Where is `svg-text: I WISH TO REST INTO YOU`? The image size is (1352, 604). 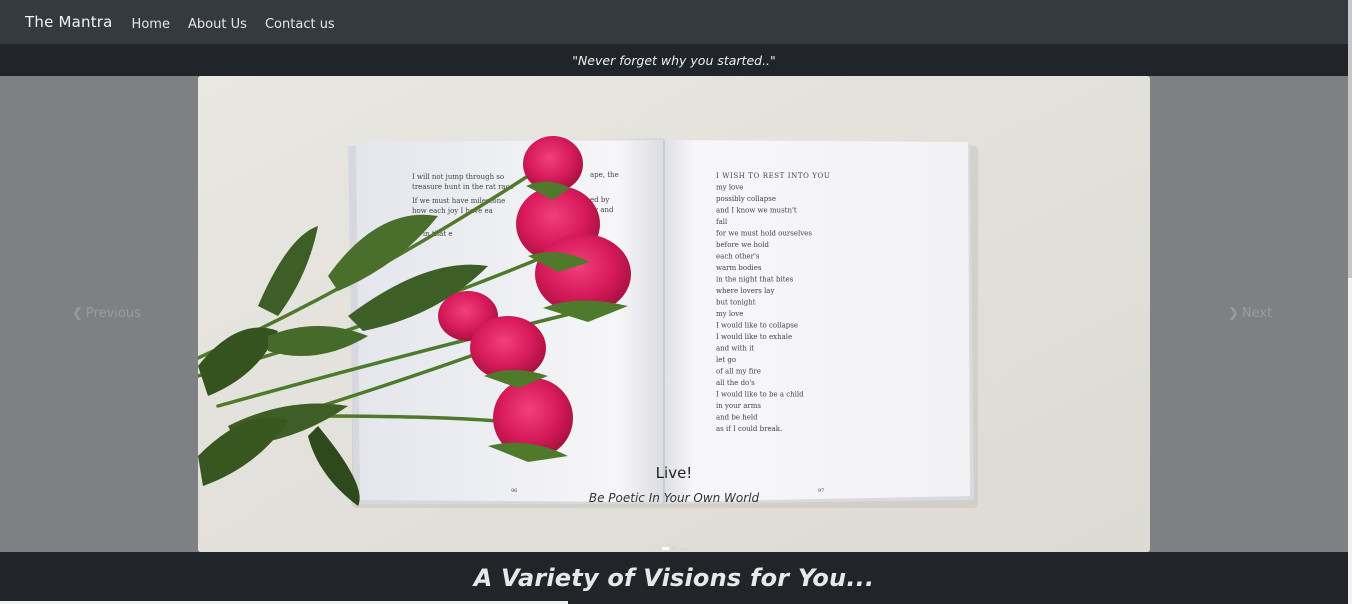
svg-text: I WISH TO REST INTO YOU is located at coordinates (773, 176).